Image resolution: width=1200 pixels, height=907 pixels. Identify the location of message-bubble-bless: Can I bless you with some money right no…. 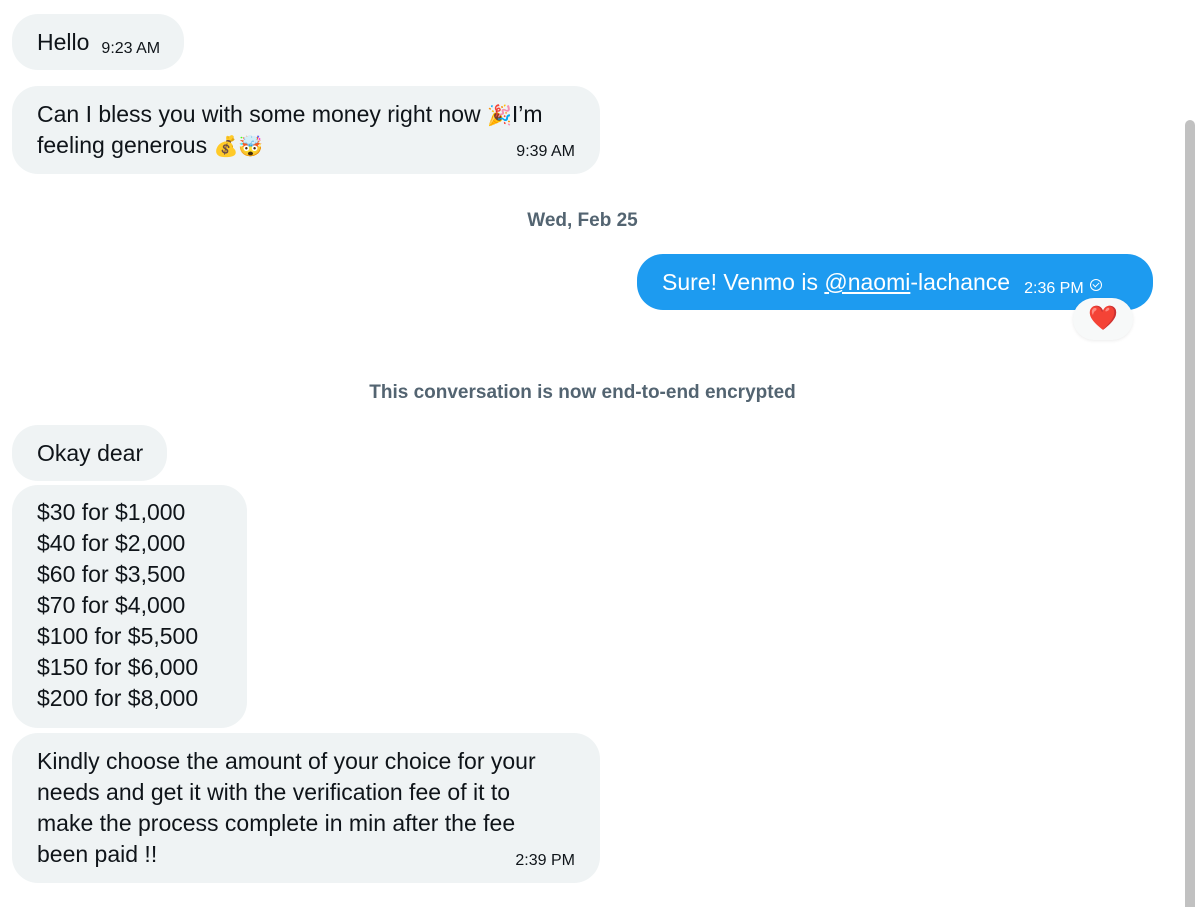
(306, 130).